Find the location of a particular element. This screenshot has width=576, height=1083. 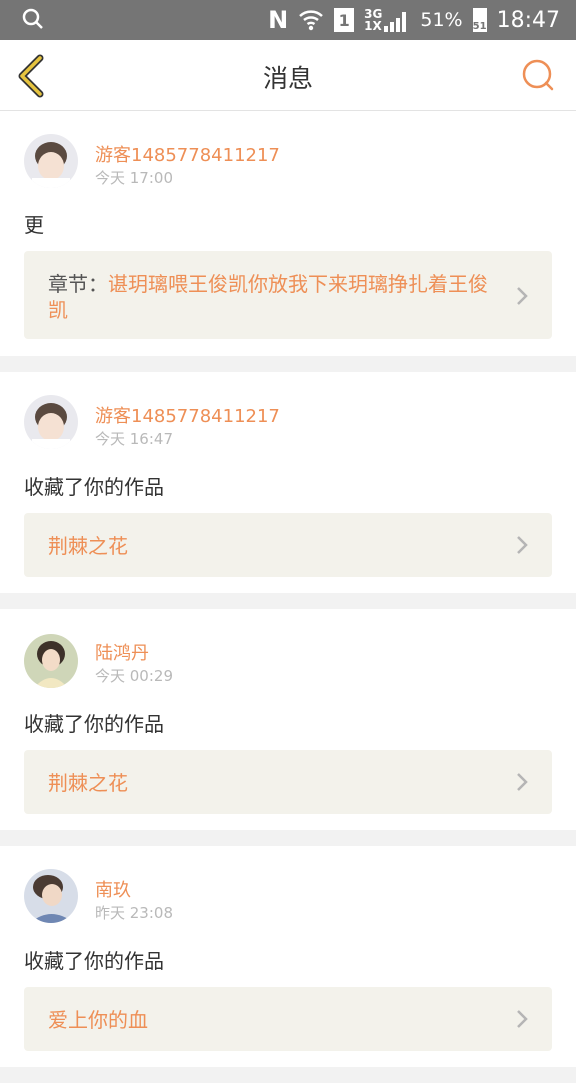

search-icon is located at coordinates (33, 21).